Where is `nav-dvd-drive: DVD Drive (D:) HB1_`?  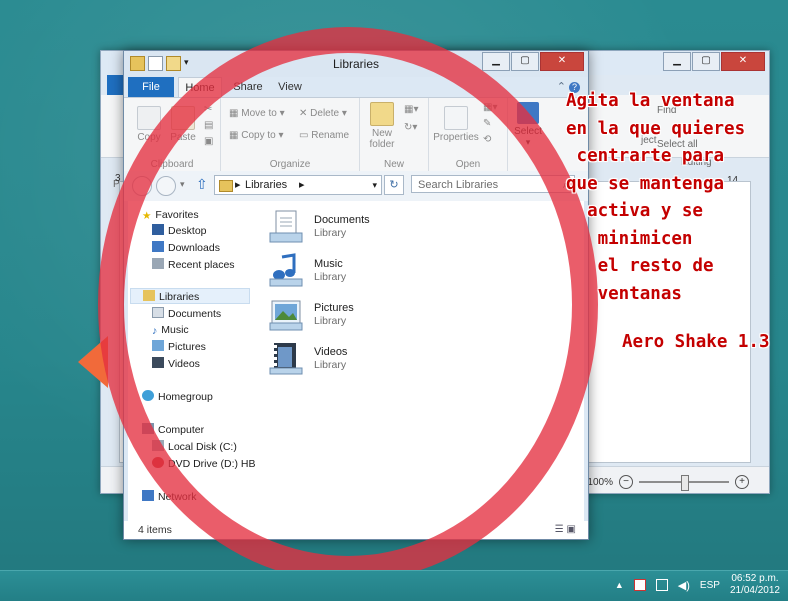
nav-dvd-drive: DVD Drive (D:) HB1_ is located at coordinates (209, 464).